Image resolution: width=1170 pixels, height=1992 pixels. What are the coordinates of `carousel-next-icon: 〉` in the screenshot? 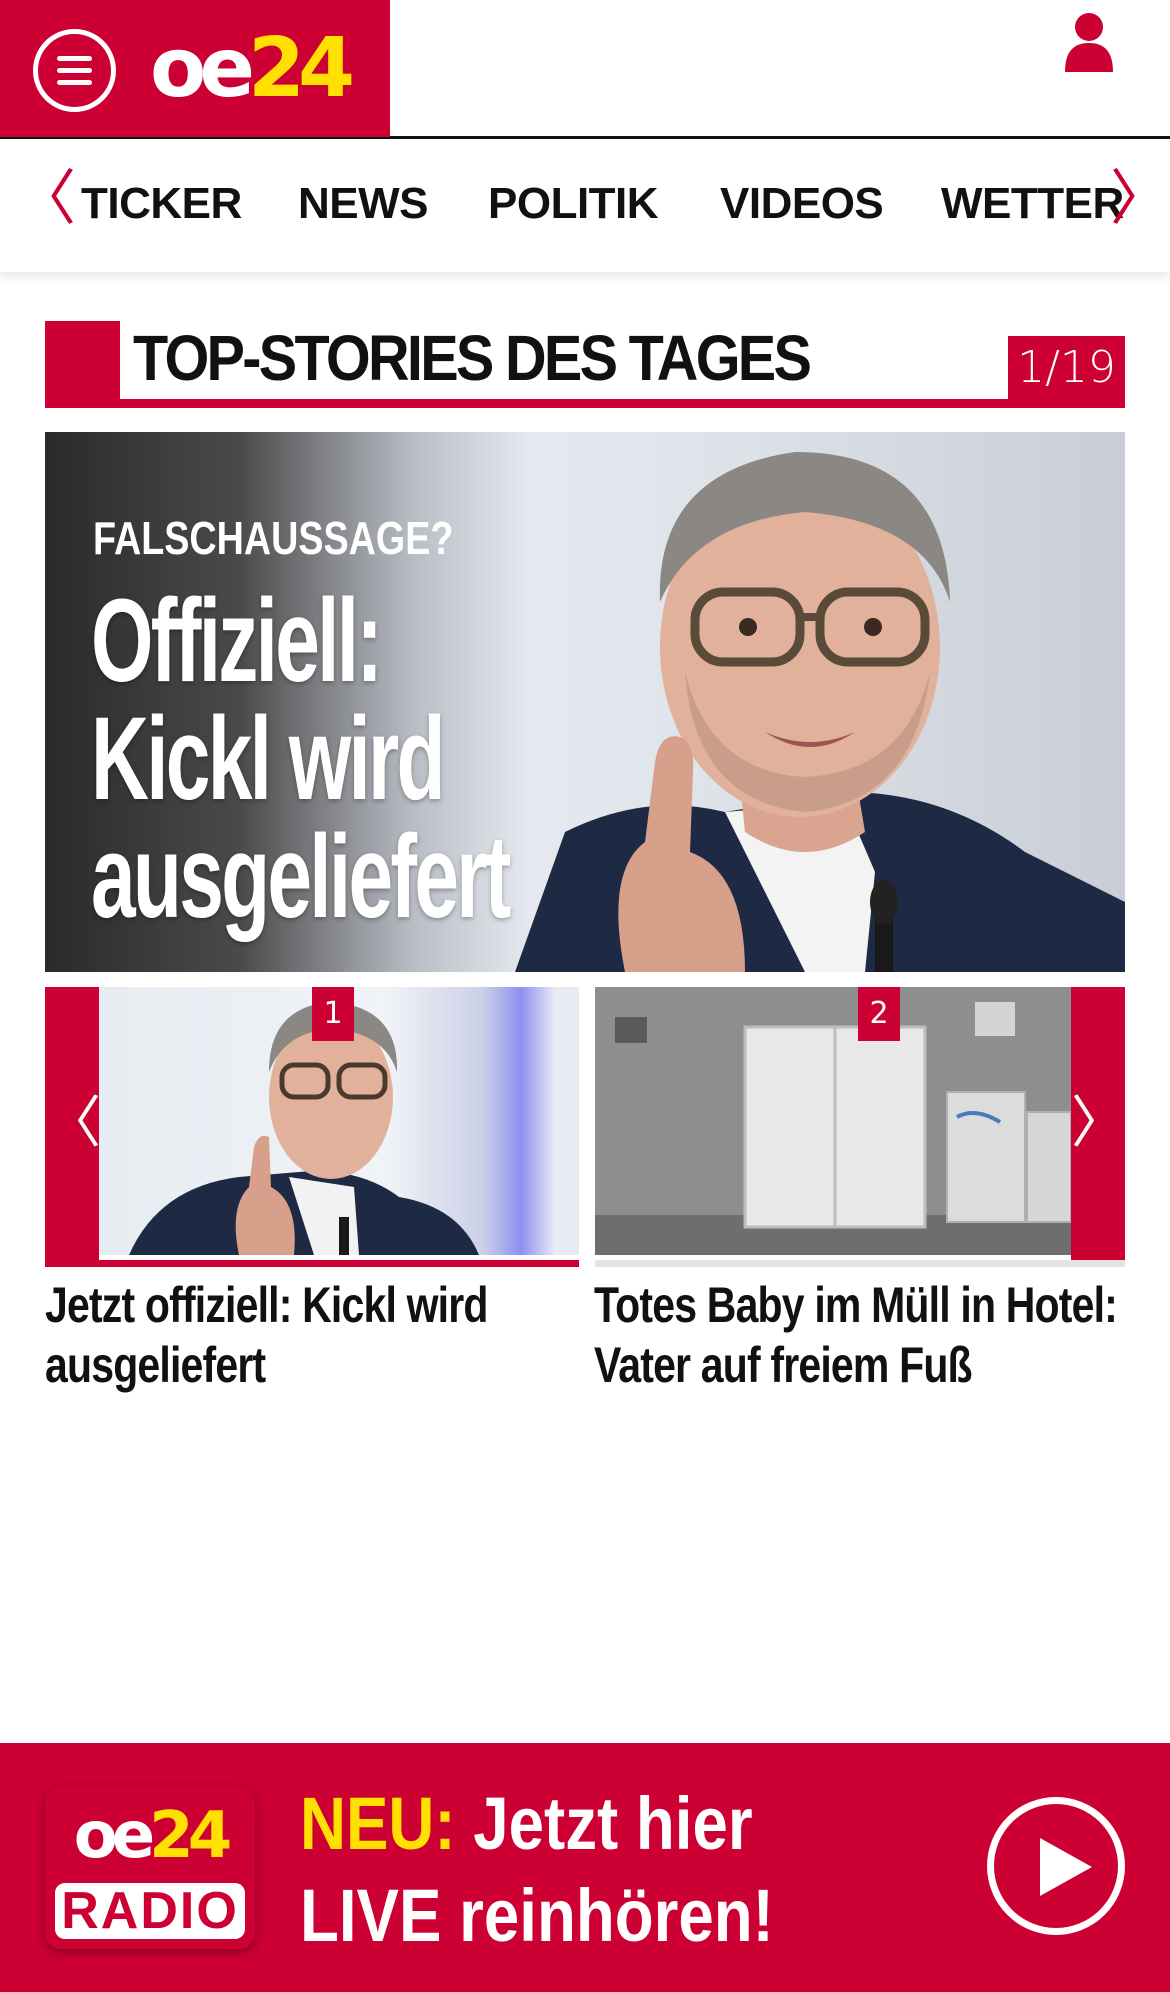 It's located at (1099, 1123).